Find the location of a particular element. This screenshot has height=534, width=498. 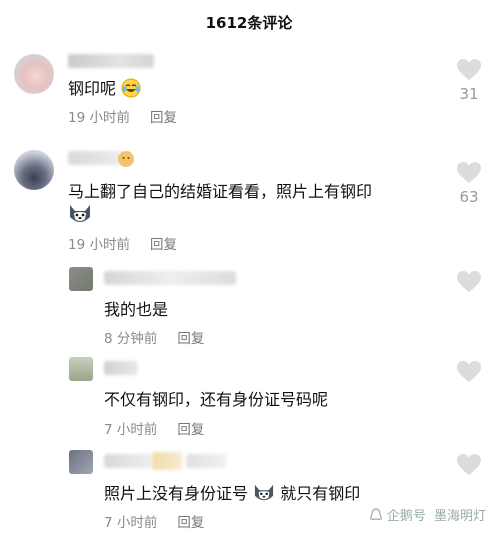

like-button: 31 is located at coordinates (469, 80).